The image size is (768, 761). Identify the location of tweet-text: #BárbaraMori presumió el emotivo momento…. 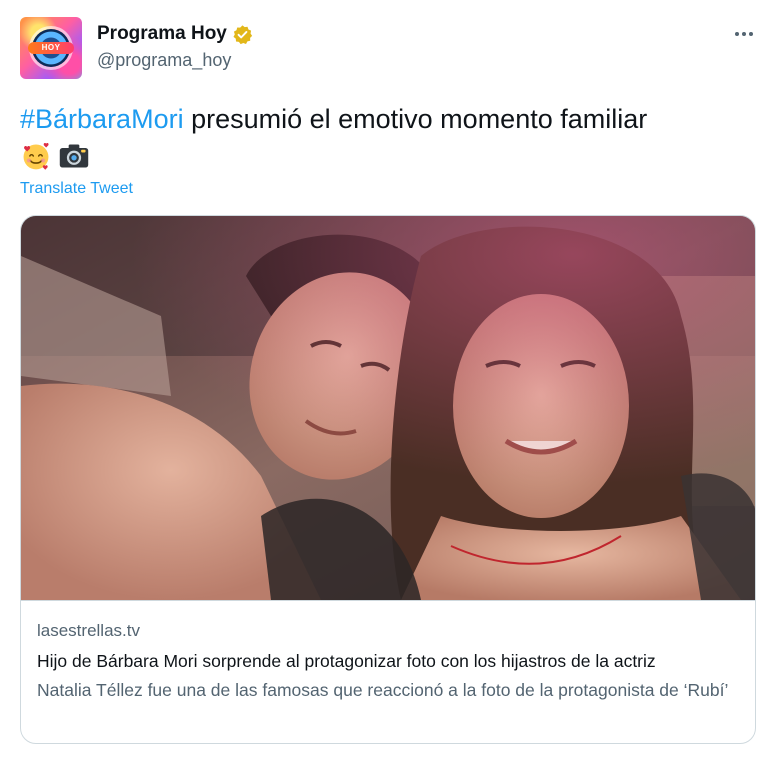
(385, 119).